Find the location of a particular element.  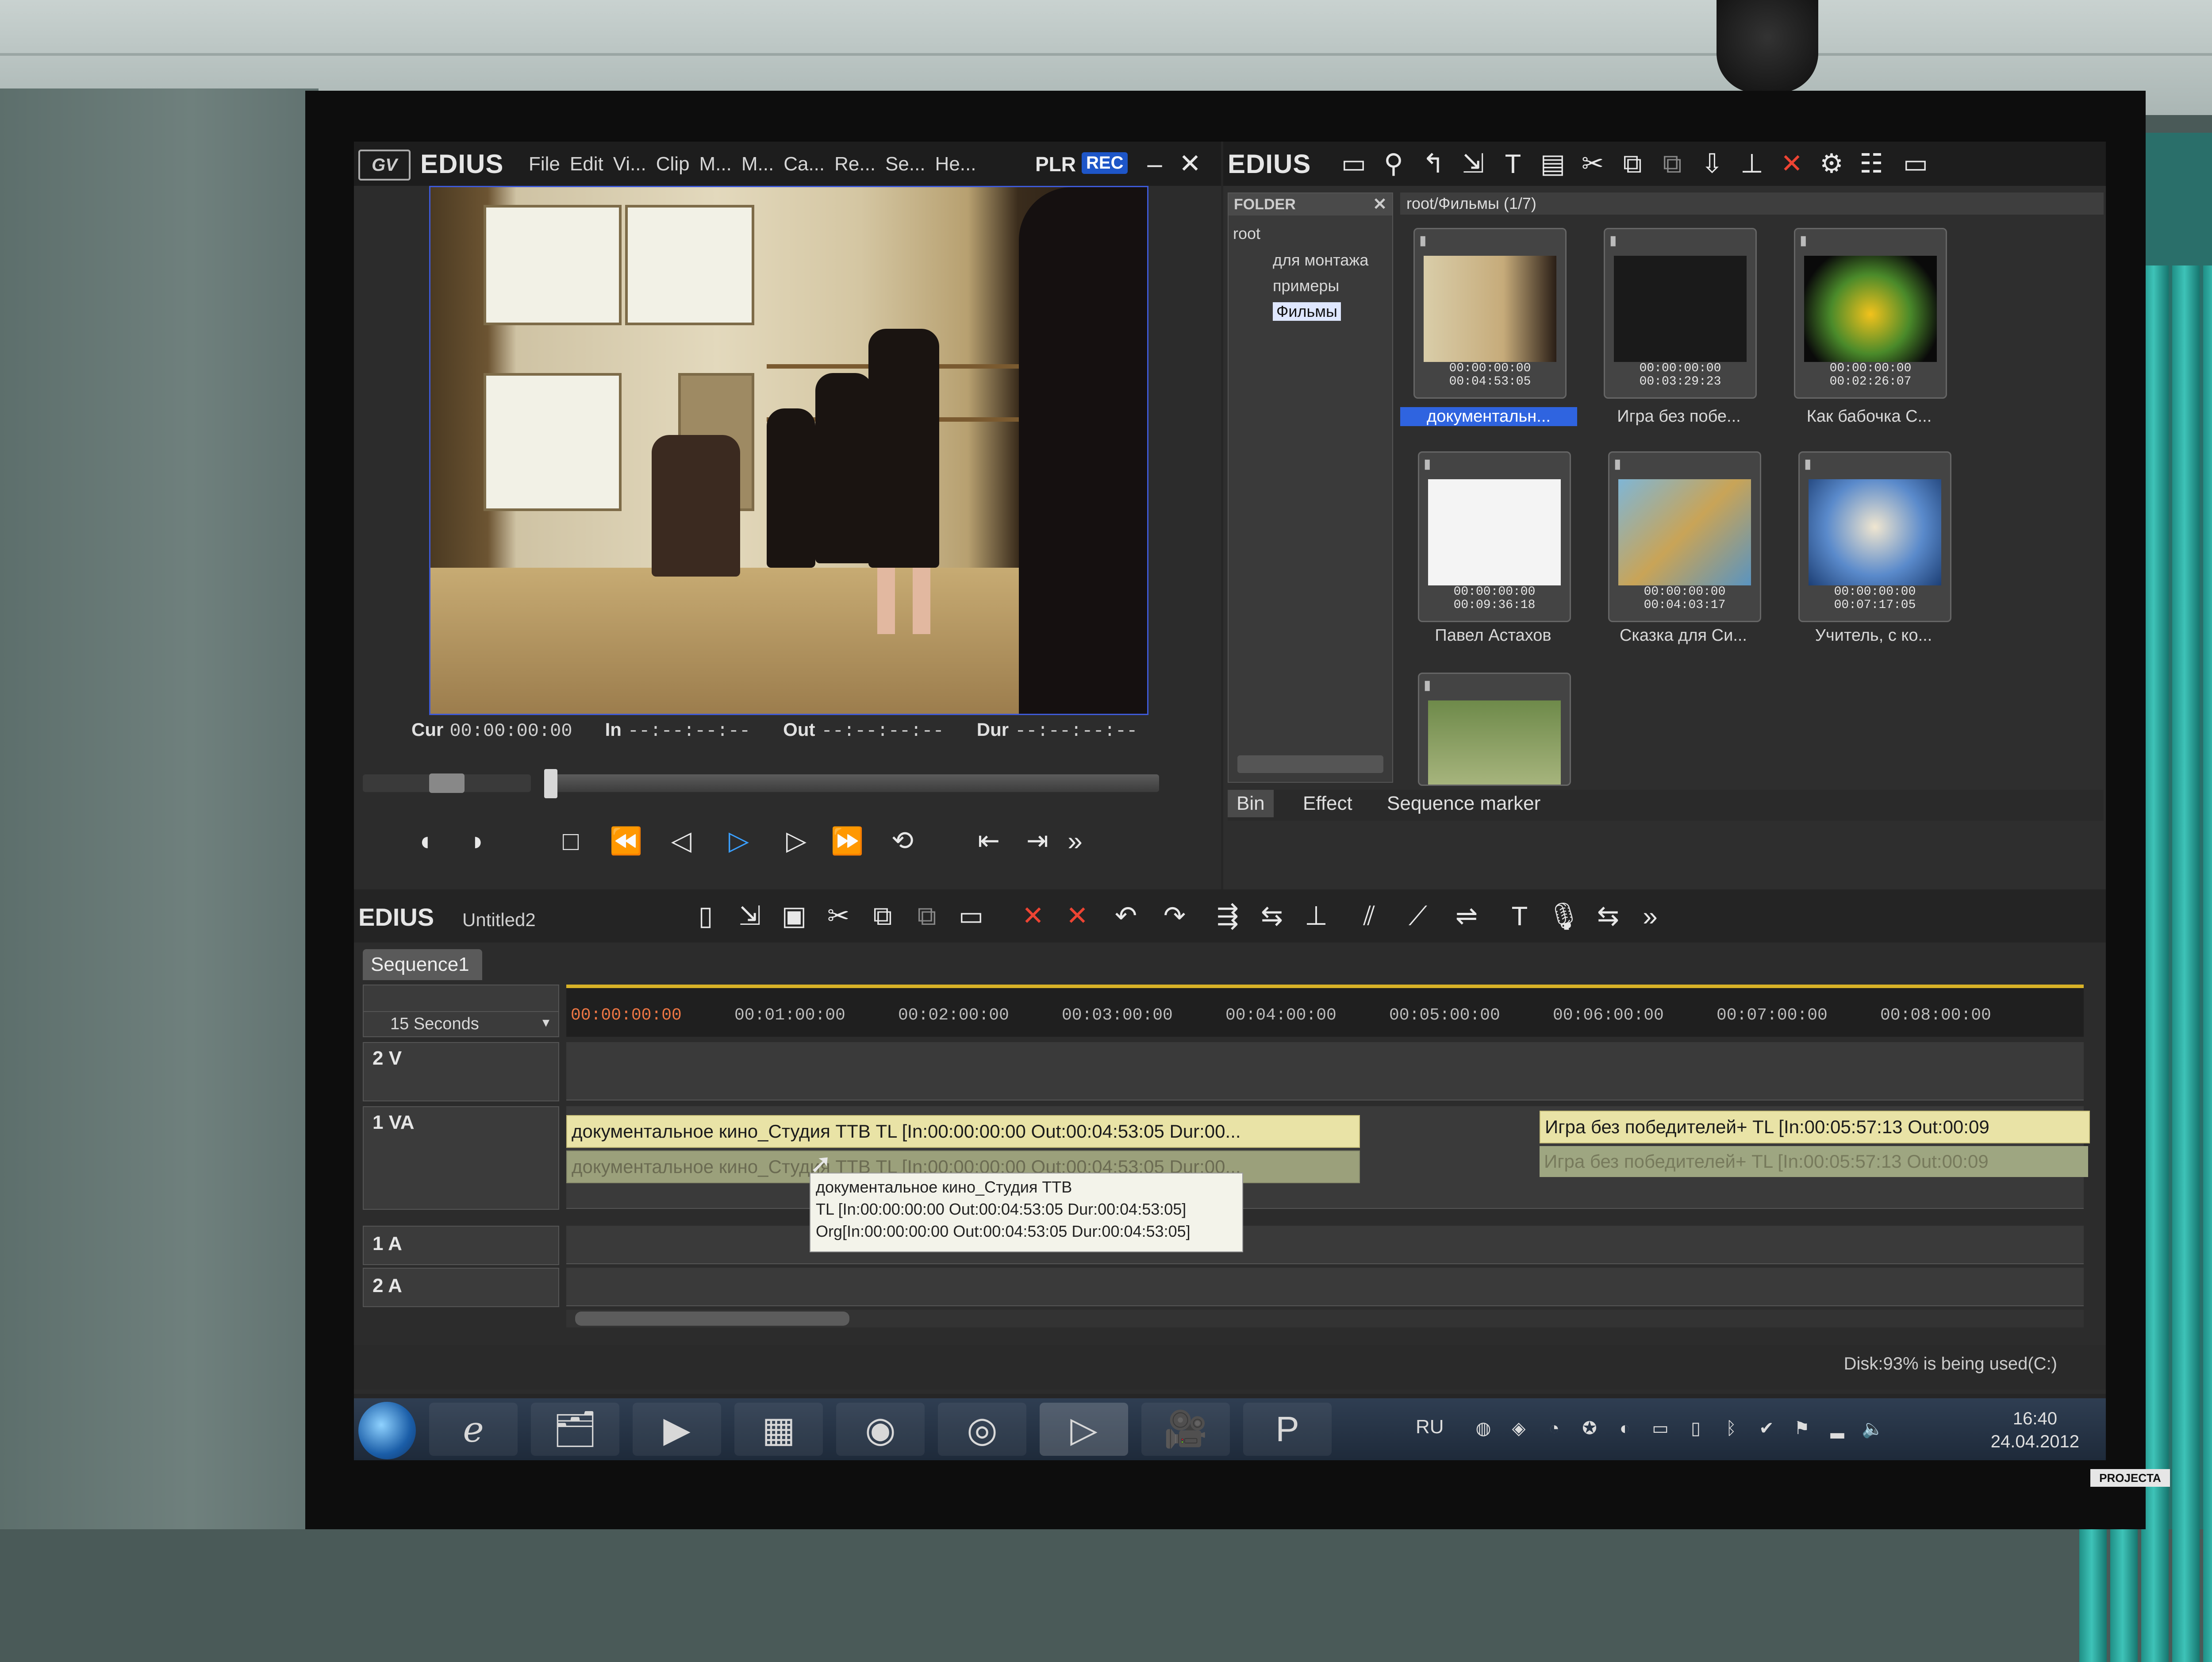

chrome-icon: ◎ is located at coordinates (982, 1429).